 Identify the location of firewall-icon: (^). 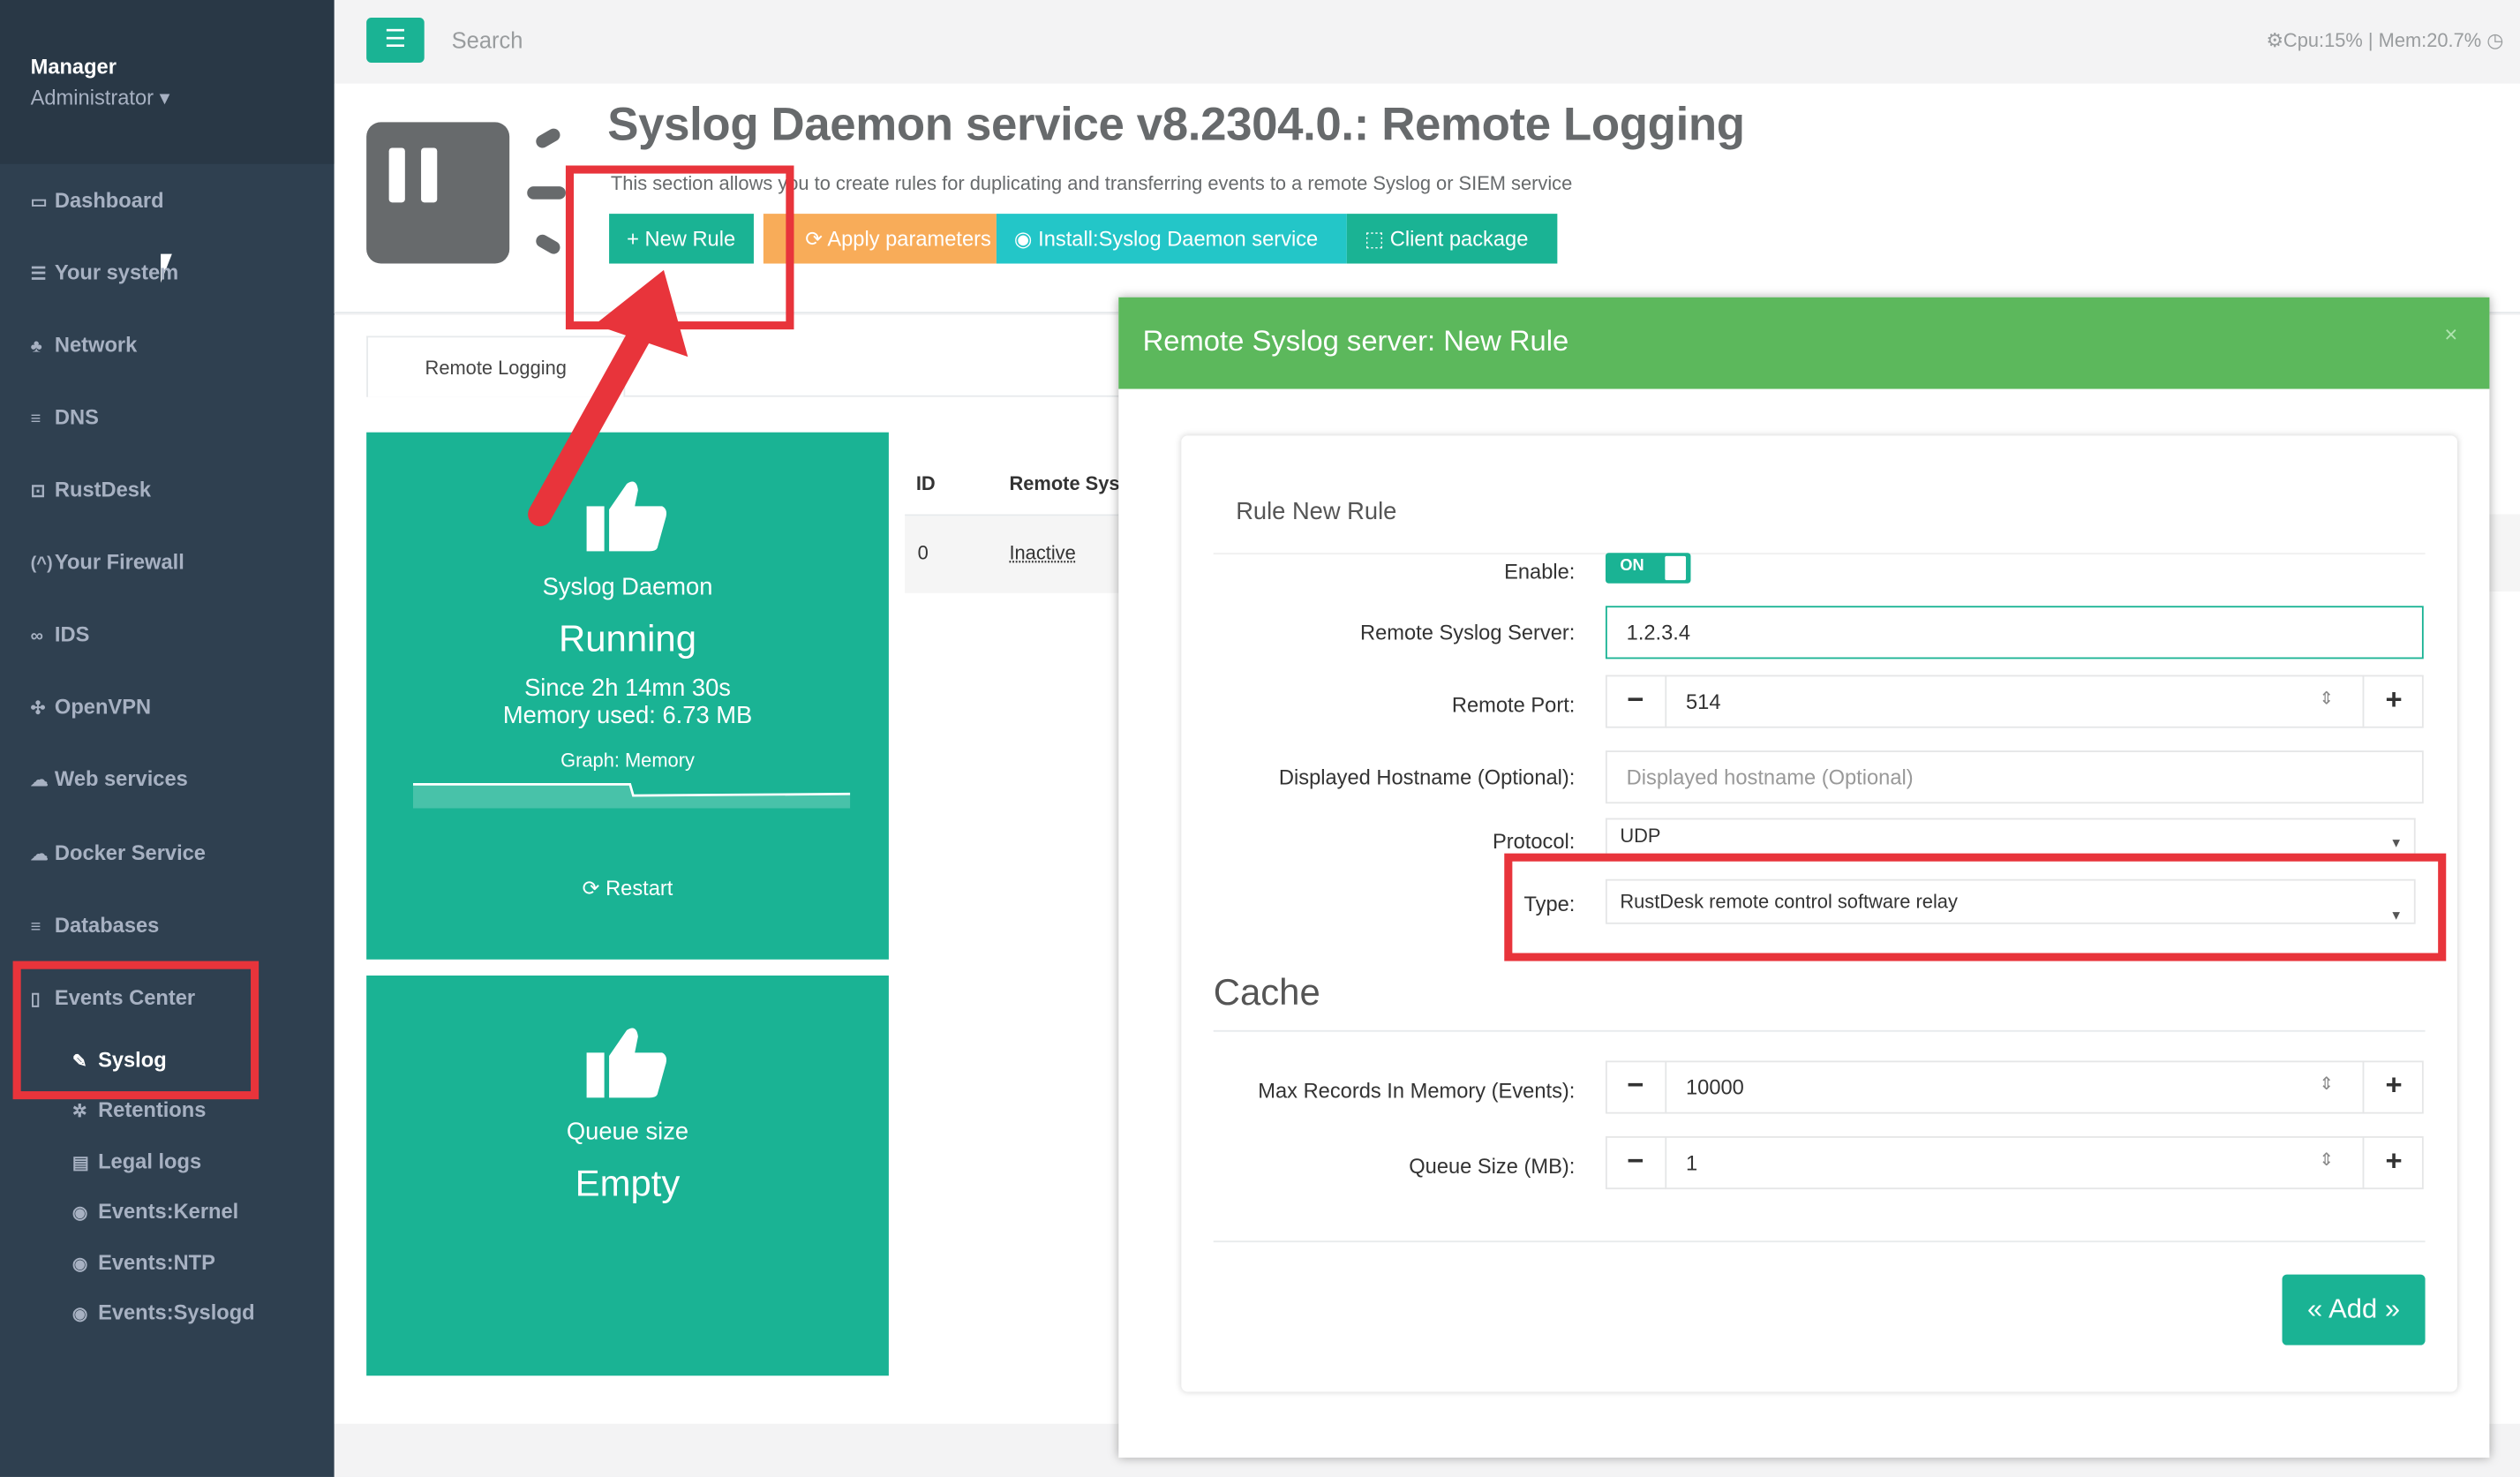
(41, 564).